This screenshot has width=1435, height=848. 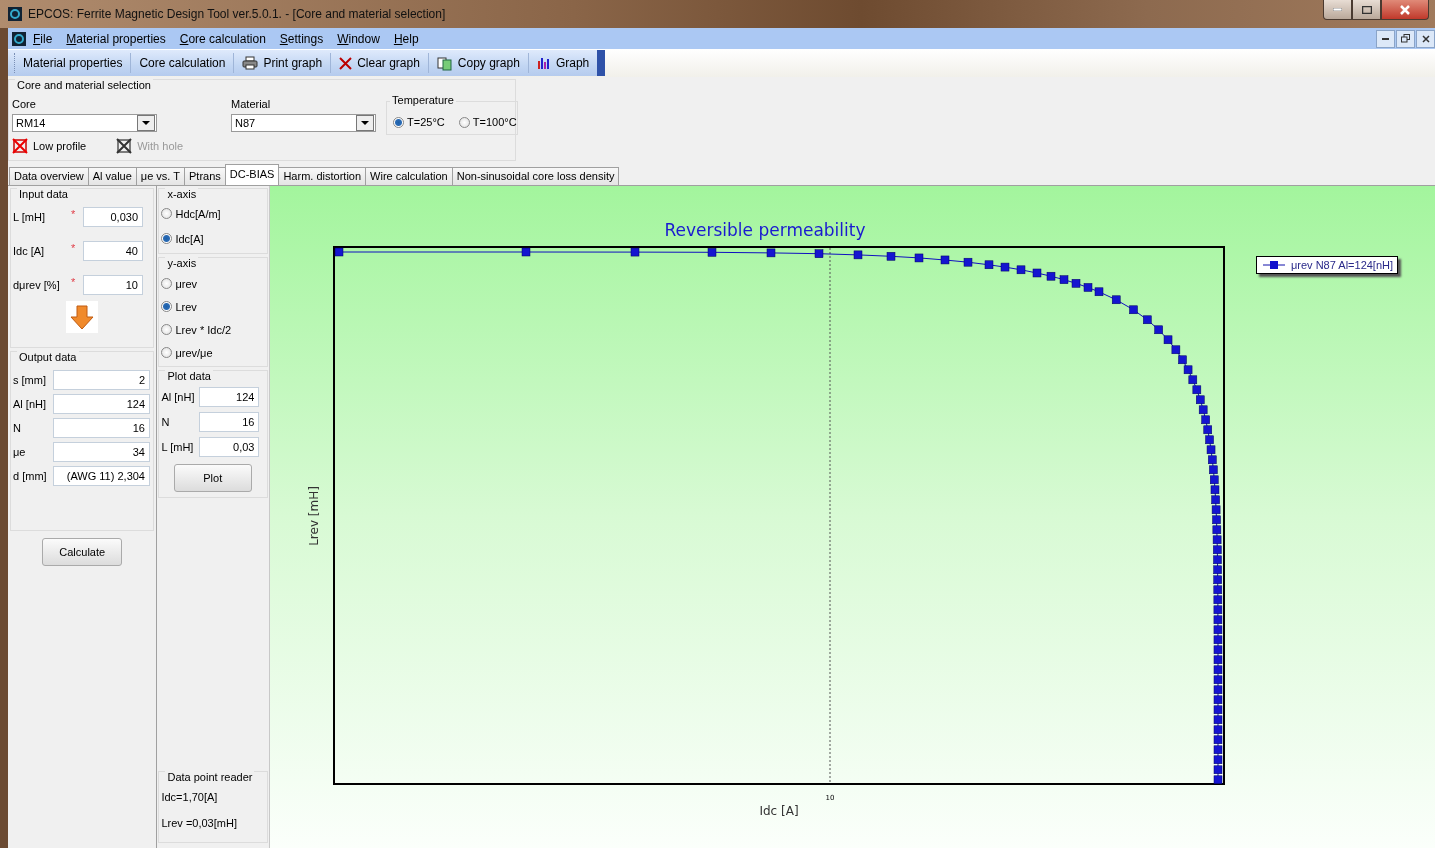 What do you see at coordinates (182, 194) in the screenshot?
I see `group-title: x-axis` at bounding box center [182, 194].